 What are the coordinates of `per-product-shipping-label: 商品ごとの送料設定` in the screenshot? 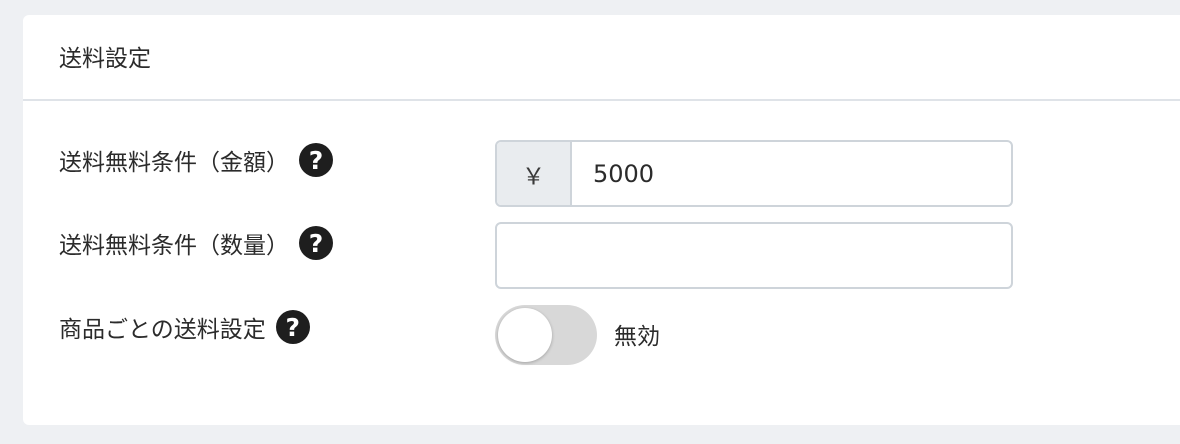 It's located at (162, 330).